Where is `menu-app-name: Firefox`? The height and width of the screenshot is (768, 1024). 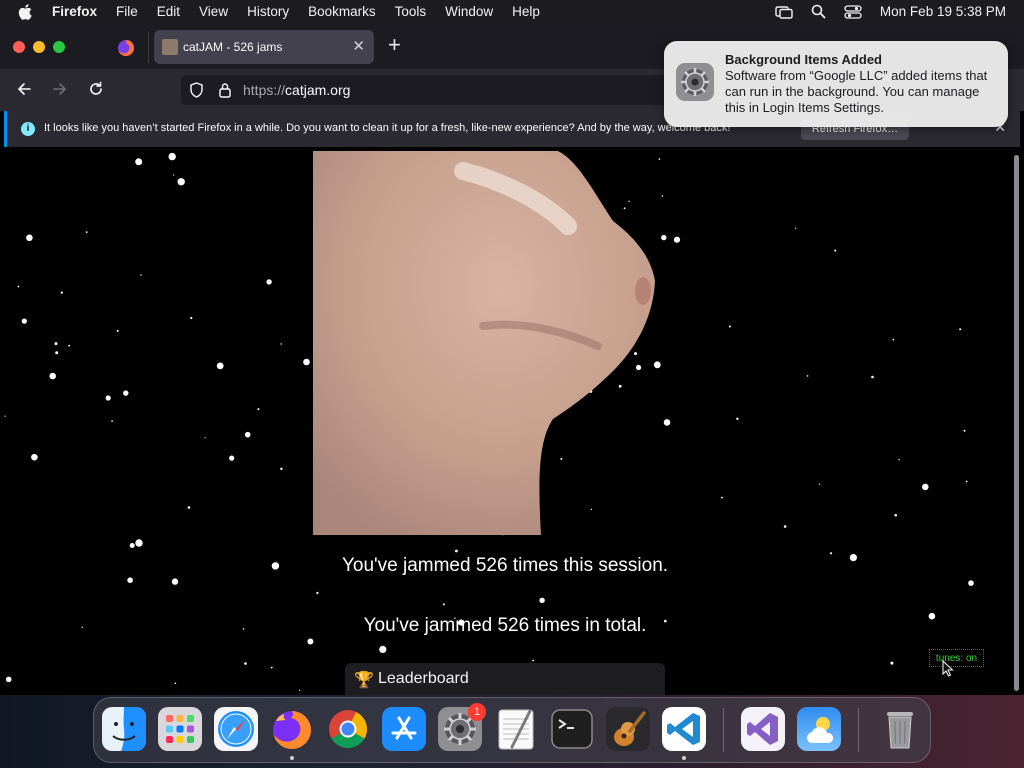
menu-app-name: Firefox is located at coordinates (74, 11).